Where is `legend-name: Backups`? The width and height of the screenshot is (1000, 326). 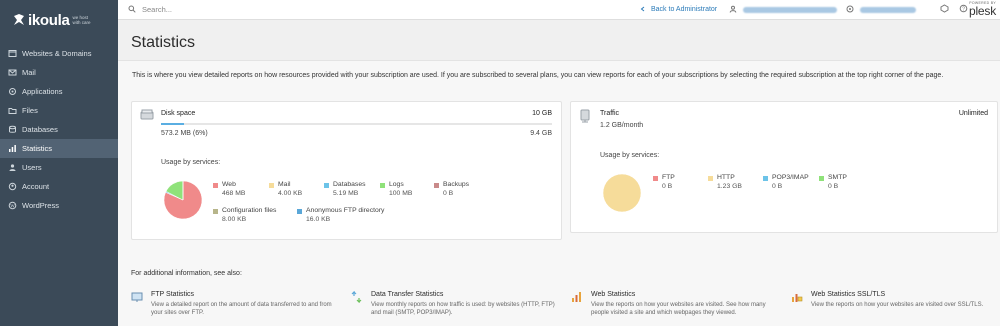 legend-name: Backups is located at coordinates (456, 184).